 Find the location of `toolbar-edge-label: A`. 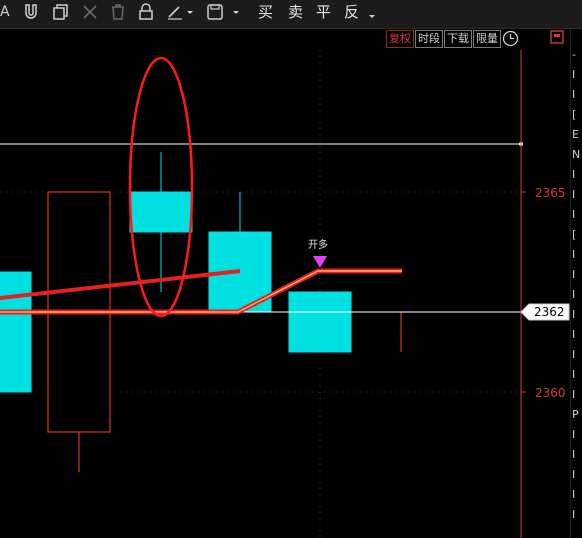

toolbar-edge-label: A is located at coordinates (5, 12).